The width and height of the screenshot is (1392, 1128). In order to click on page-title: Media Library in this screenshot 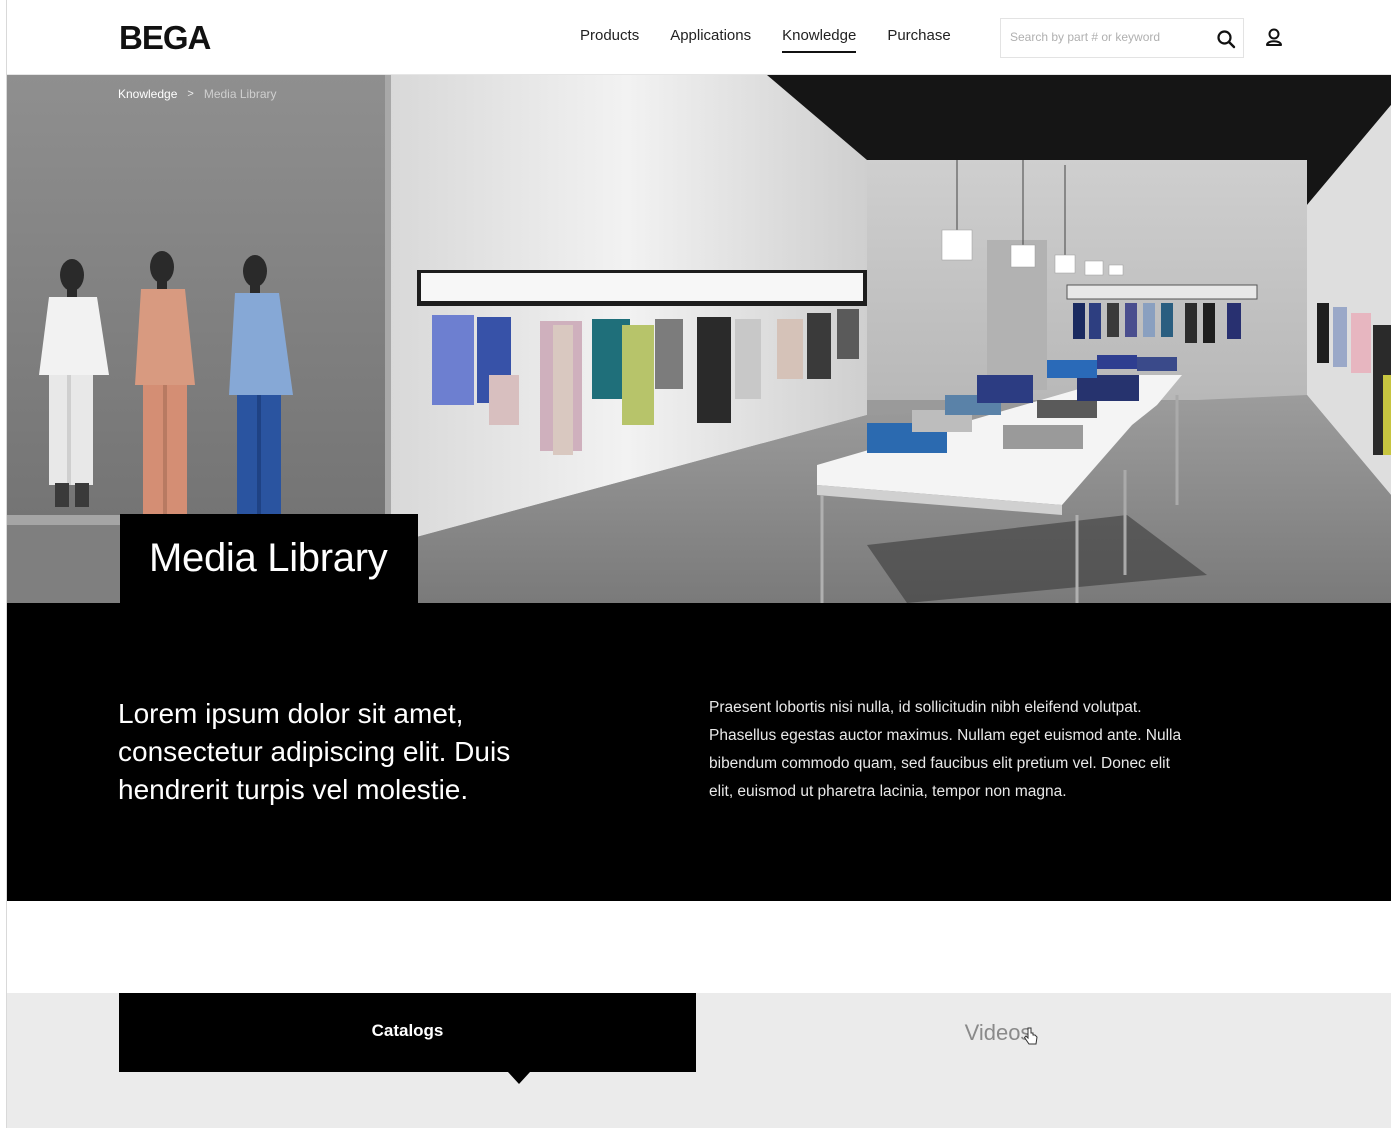, I will do `click(268, 558)`.